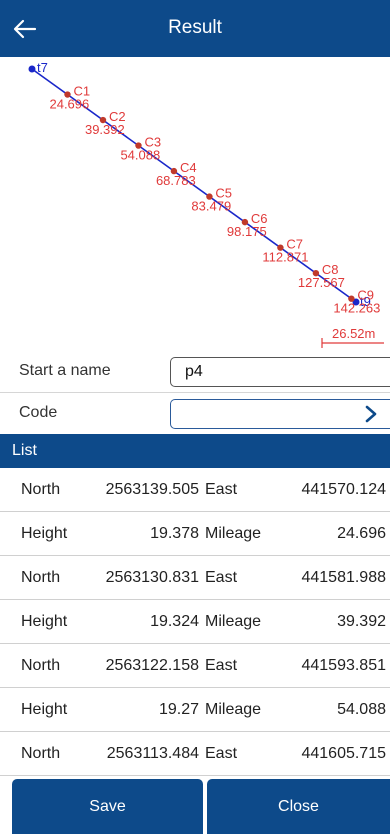 Image resolution: width=390 pixels, height=834 pixels. I want to click on start-point-label: t7, so click(42, 67).